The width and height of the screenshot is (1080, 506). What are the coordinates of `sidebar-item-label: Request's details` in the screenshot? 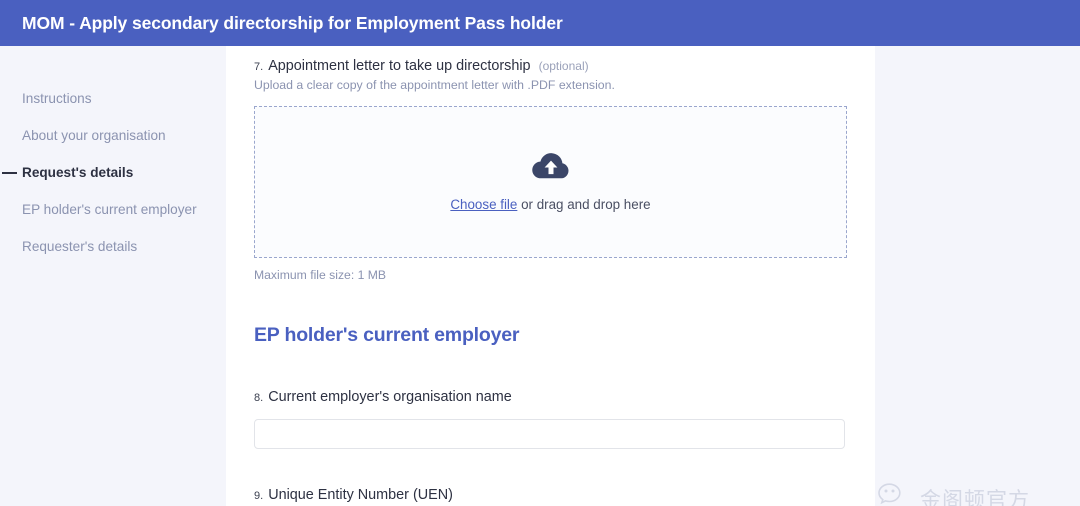 It's located at (78, 172).